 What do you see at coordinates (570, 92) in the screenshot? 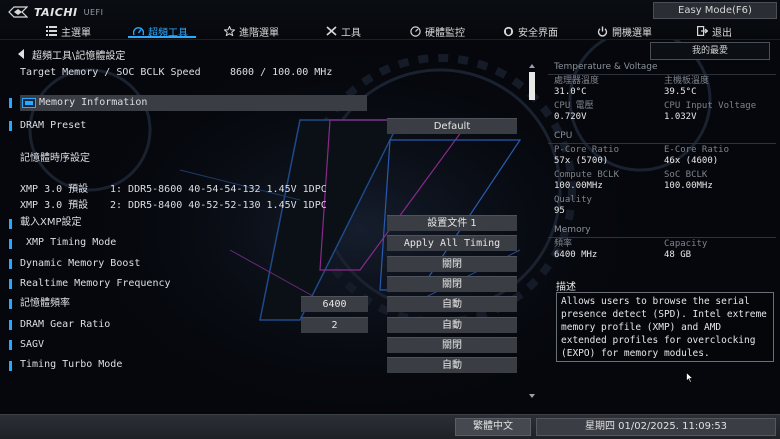
I see `cpu-temp-value: 31.0°C` at bounding box center [570, 92].